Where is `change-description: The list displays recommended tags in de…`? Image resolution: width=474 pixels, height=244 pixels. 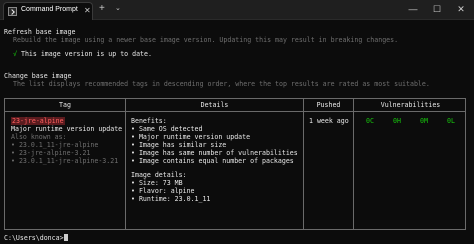 change-description: The list displays recommended tags in de… is located at coordinates (221, 84).